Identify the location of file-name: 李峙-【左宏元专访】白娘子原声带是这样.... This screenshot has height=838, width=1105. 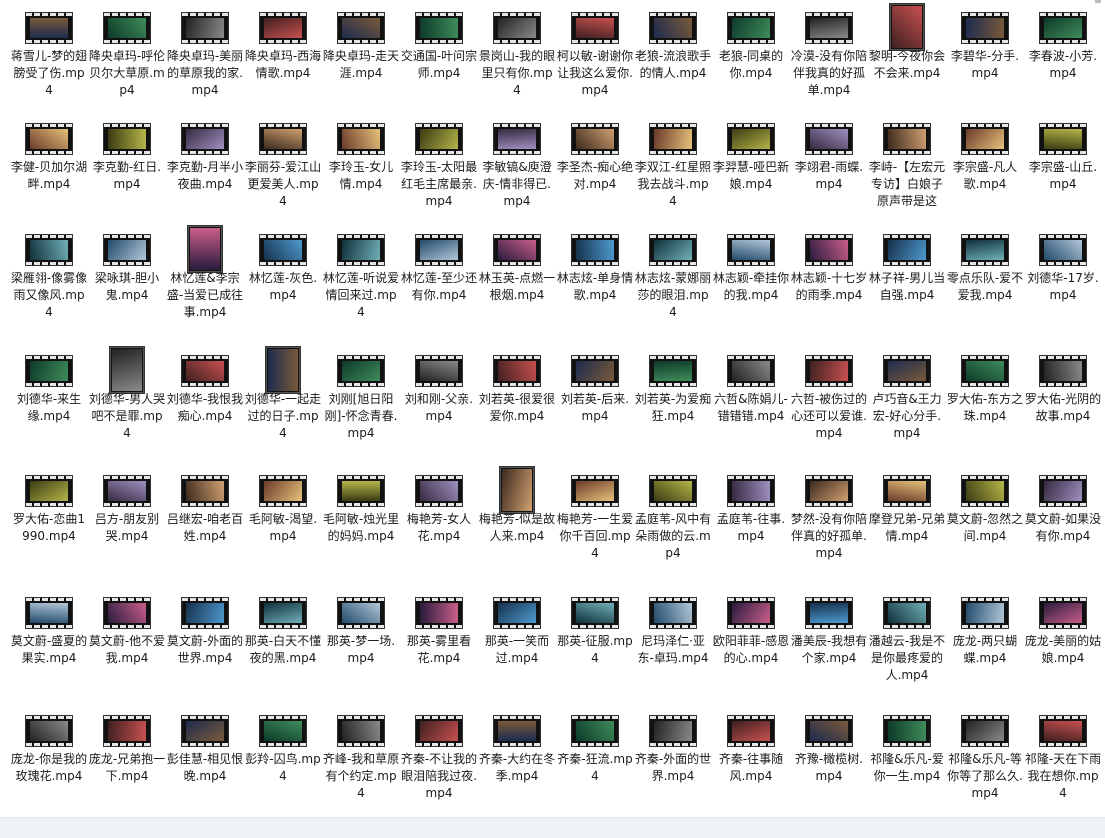
(907, 184).